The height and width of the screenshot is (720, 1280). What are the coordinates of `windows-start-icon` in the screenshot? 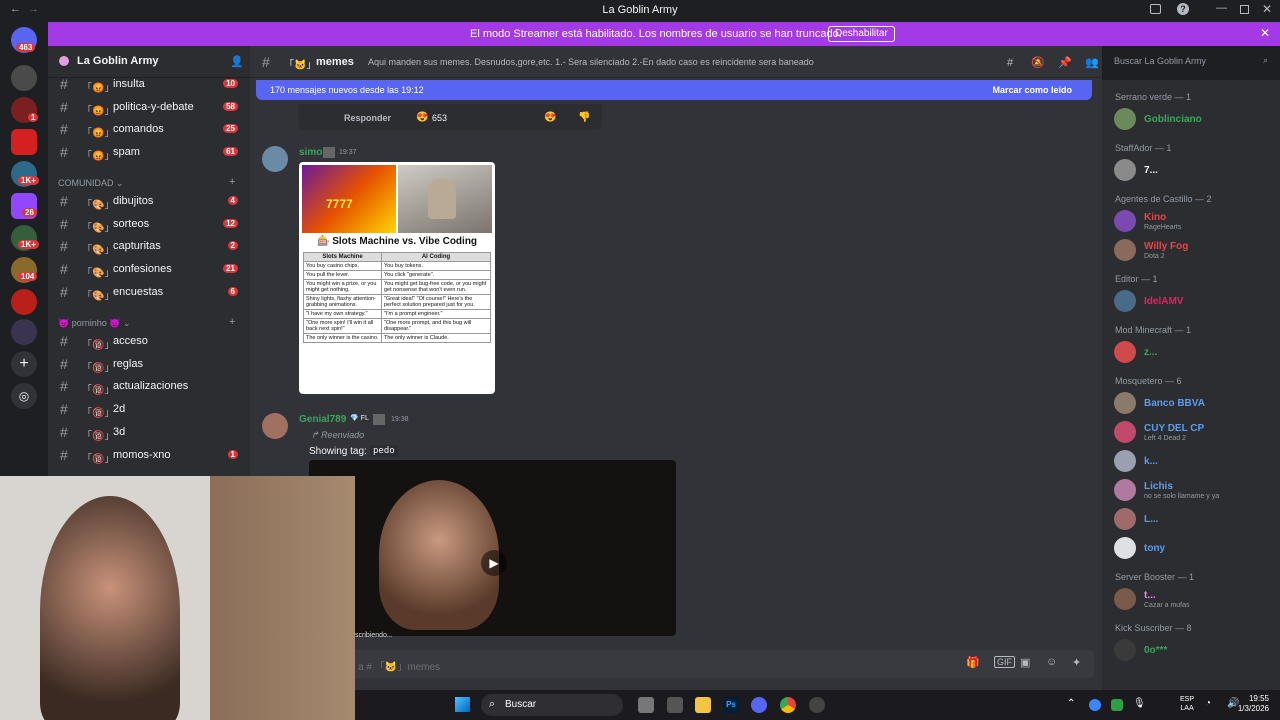 It's located at (462, 704).